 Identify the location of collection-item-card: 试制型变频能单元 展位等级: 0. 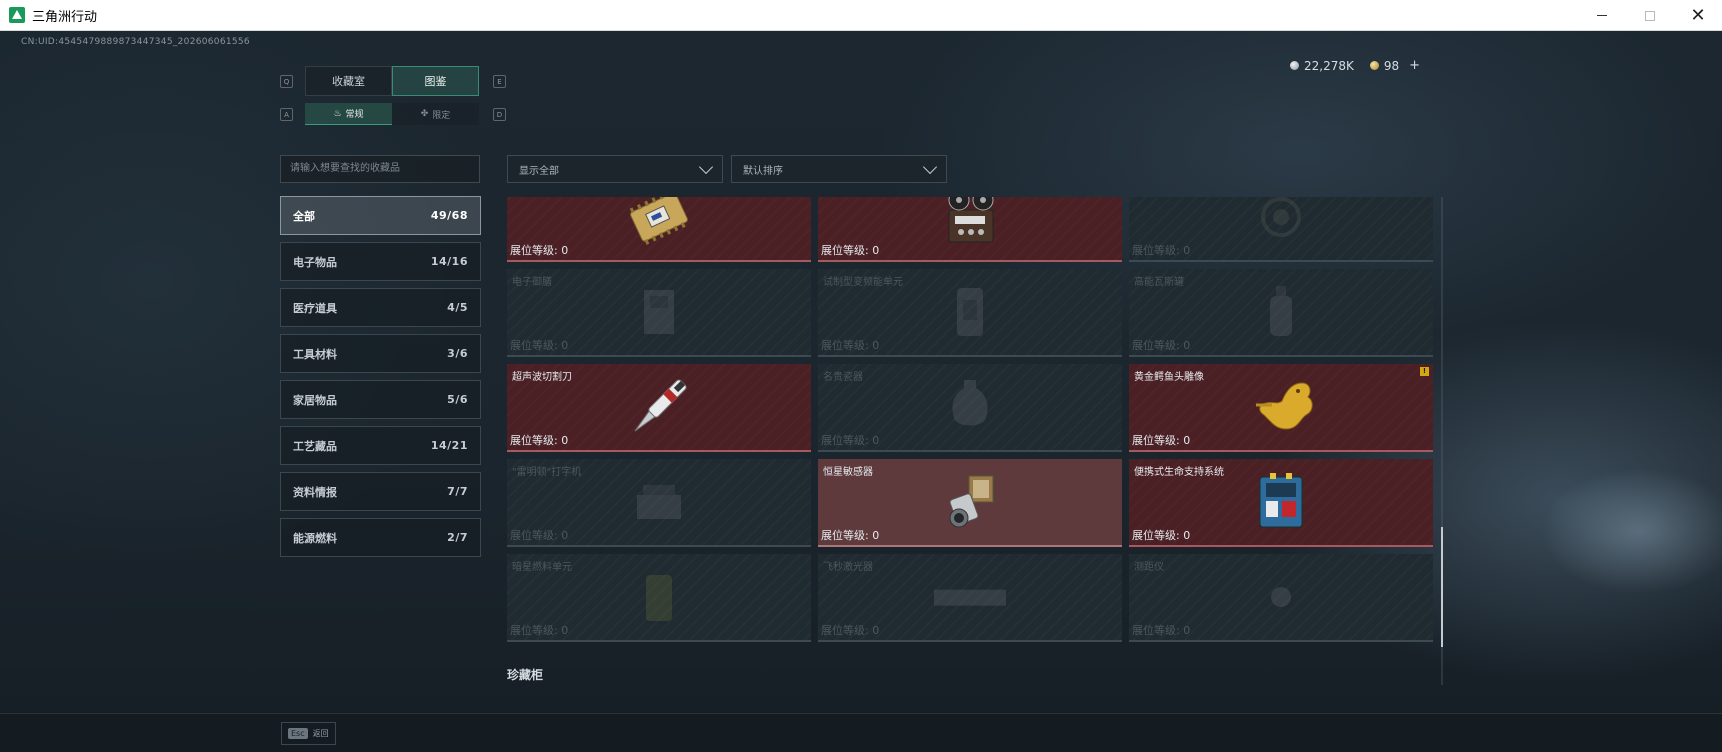
(970, 313).